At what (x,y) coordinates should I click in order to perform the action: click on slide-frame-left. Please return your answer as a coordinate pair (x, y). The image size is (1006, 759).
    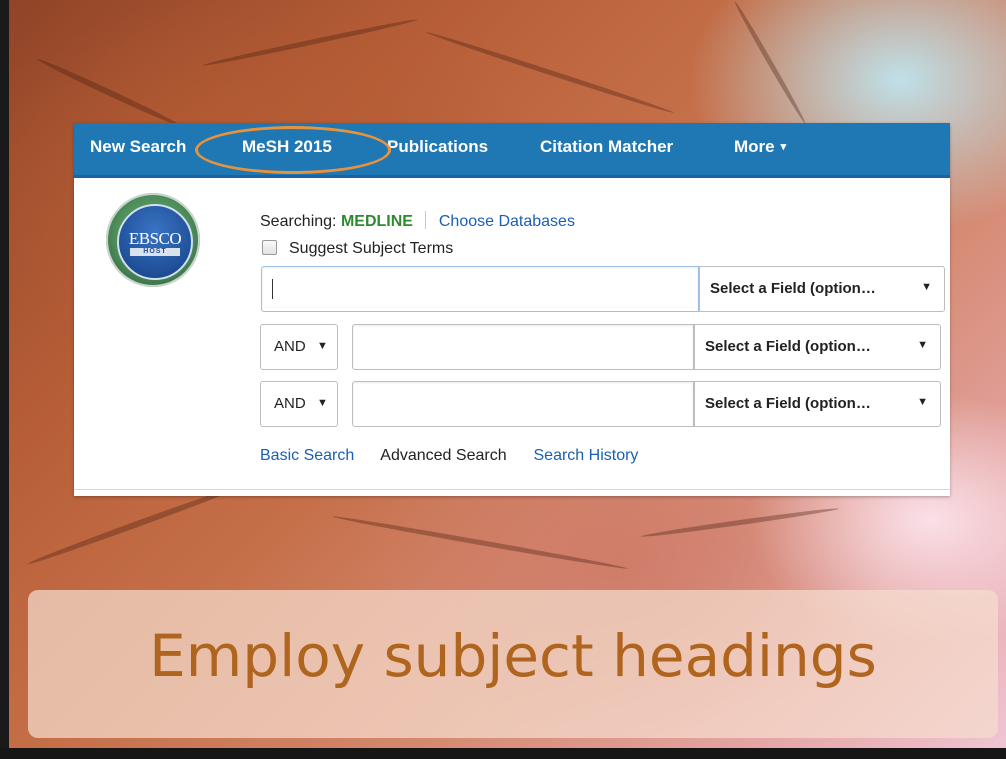
    Looking at the image, I should click on (4, 379).